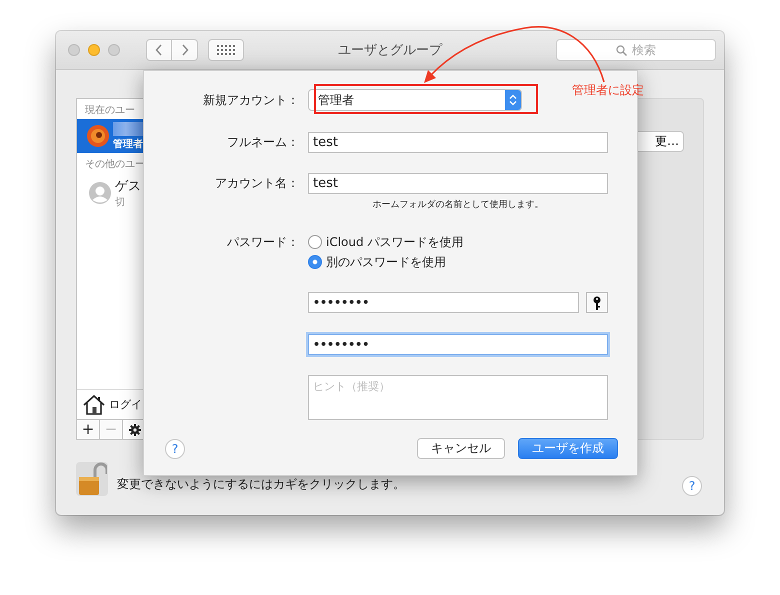 This screenshot has width=780, height=595. Describe the element at coordinates (257, 183) in the screenshot. I see `field-label: アカウント名：` at that location.